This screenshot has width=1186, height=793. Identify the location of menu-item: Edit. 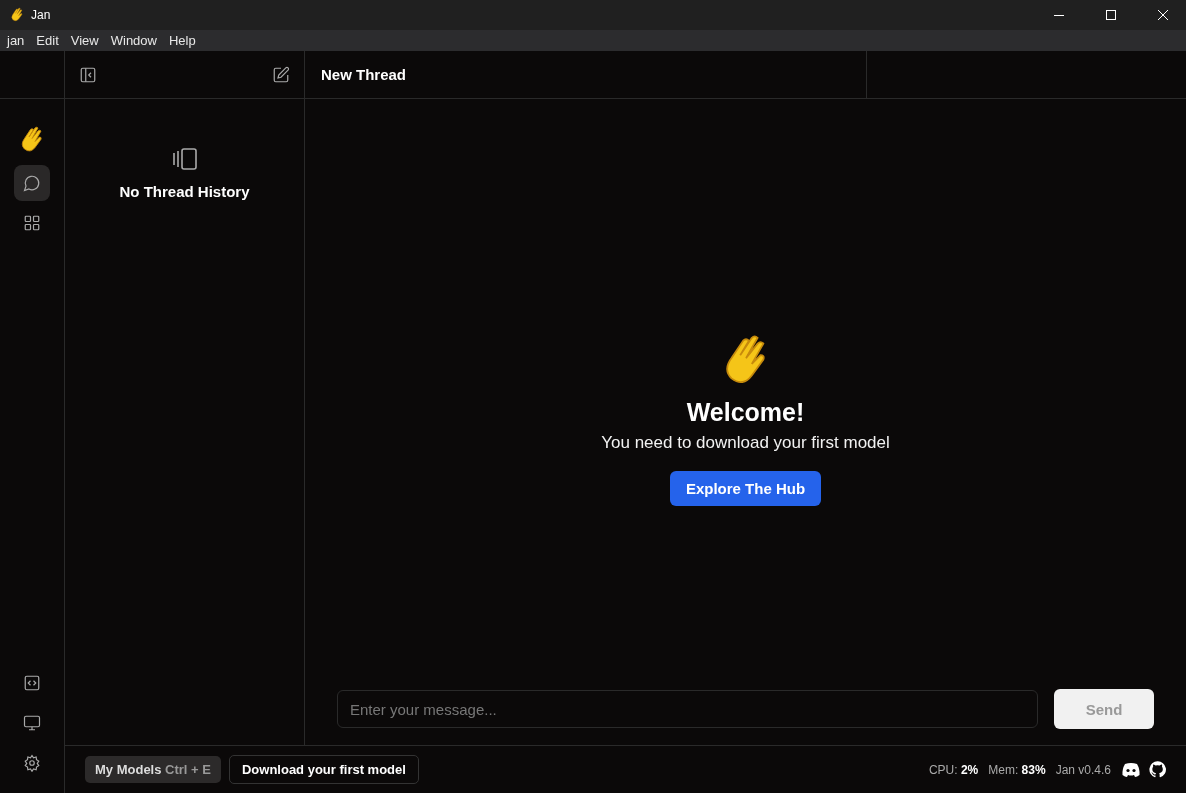
(47, 40).